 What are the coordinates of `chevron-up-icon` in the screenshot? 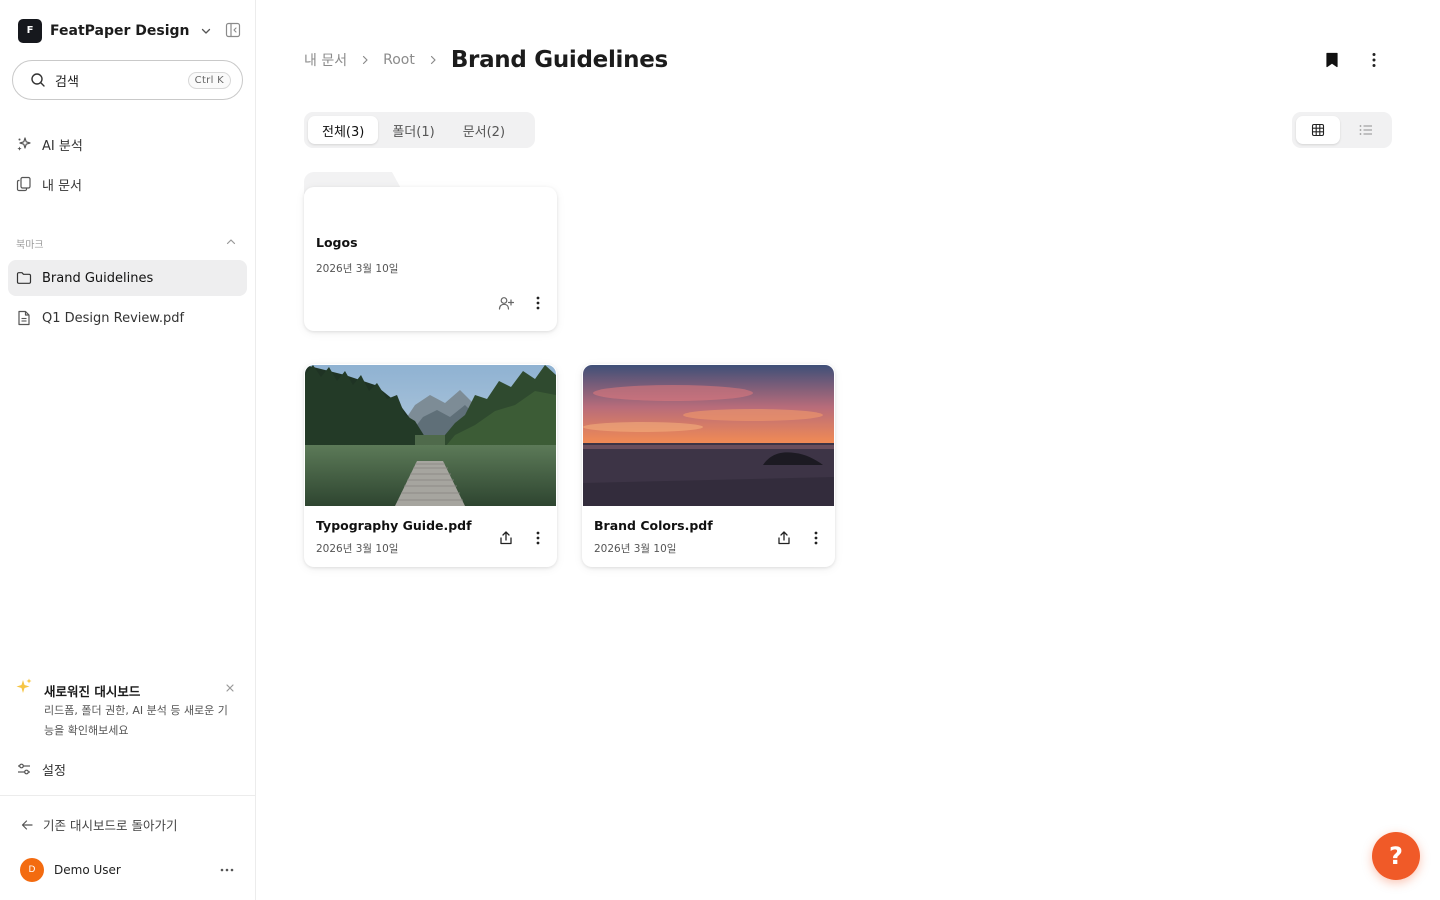 It's located at (231, 242).